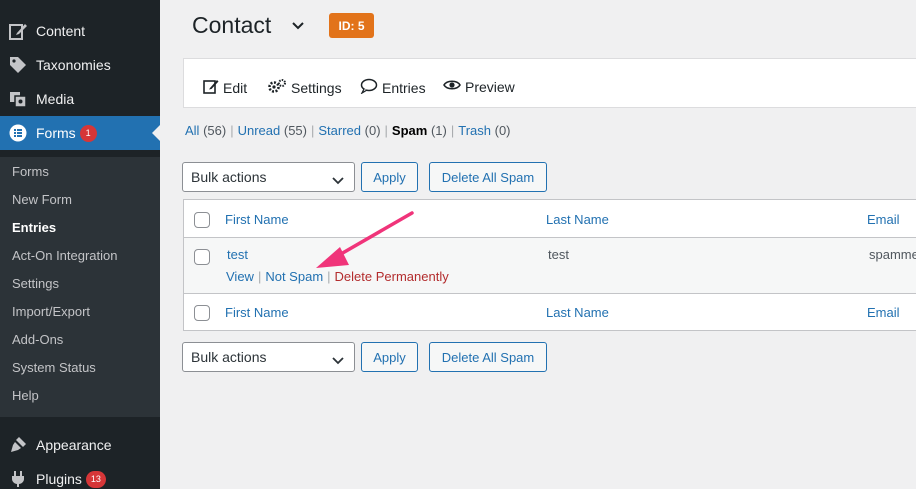 The image size is (916, 489). I want to click on submenu-item-help: Help, so click(25, 395).